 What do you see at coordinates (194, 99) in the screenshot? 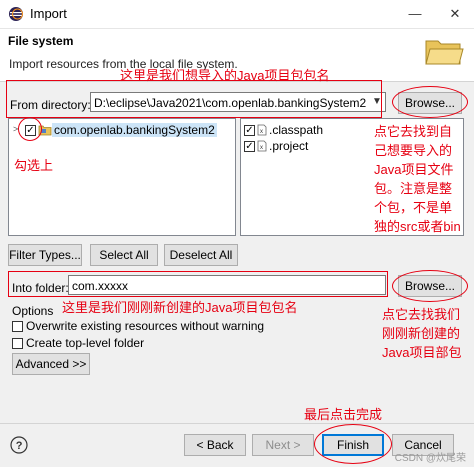
I see `annotation-box-directory` at bounding box center [194, 99].